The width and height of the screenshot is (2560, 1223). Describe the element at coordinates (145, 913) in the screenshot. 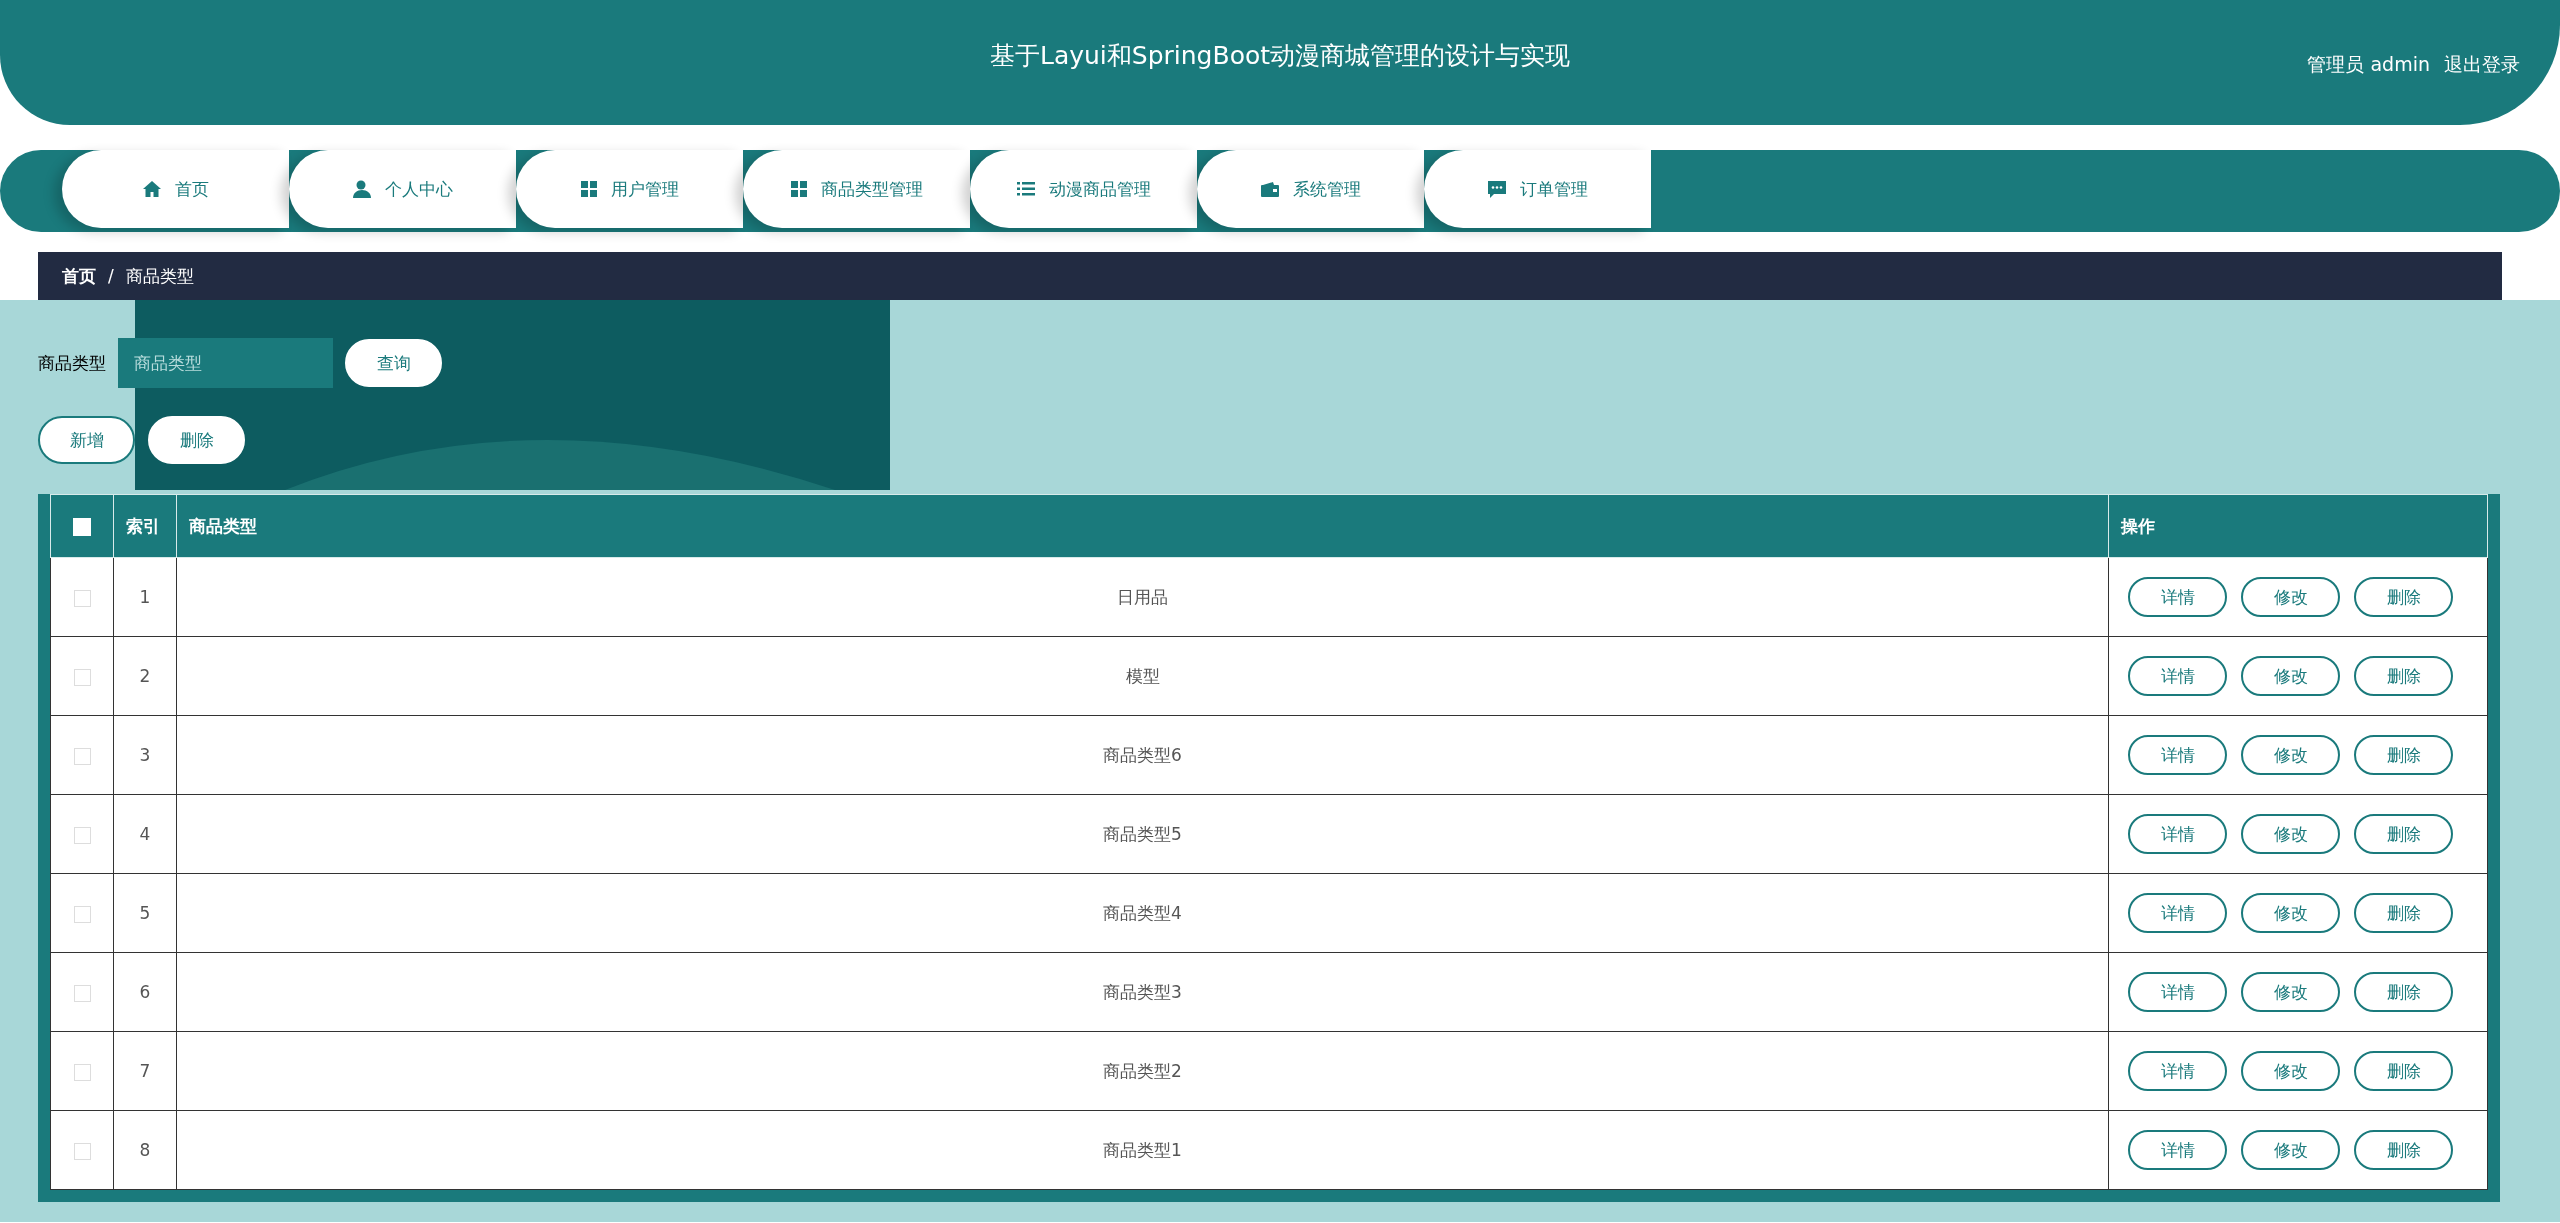

I see `table-cell: 5` at that location.